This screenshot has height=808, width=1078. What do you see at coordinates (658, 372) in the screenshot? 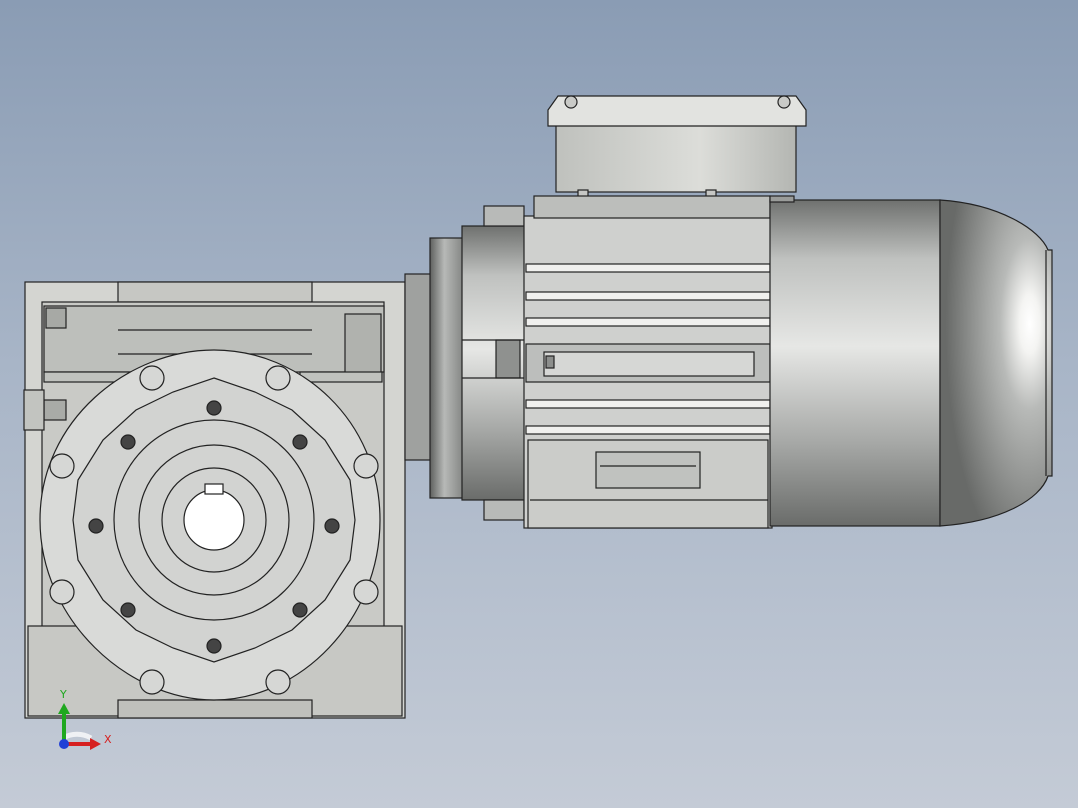
I see `motor-body` at bounding box center [658, 372].